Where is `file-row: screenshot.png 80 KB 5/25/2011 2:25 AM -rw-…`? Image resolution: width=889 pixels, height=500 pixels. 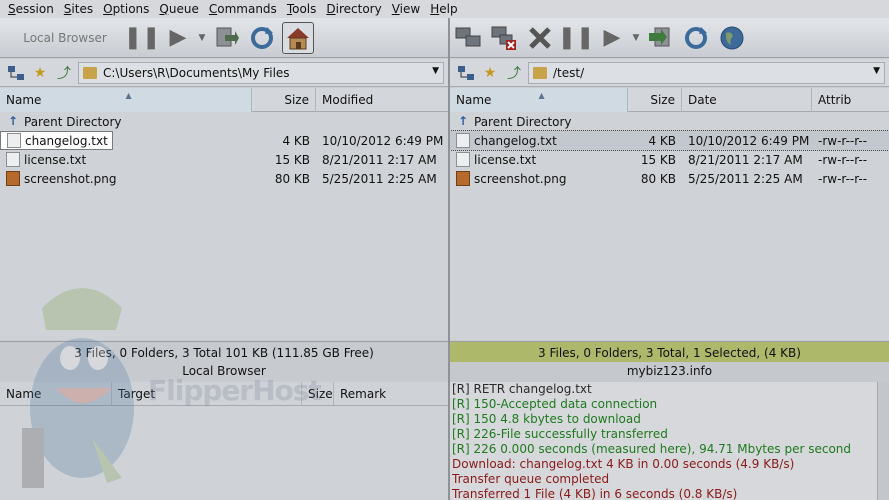 file-row: screenshot.png 80 KB 5/25/2011 2:25 AM -rw-… is located at coordinates (669, 178).